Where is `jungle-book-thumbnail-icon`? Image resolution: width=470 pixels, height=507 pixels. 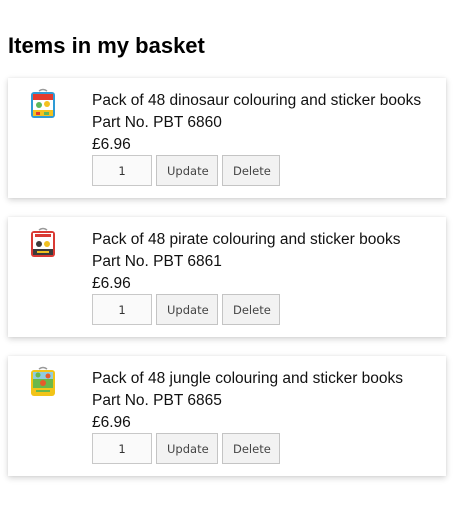
jungle-book-thumbnail-icon is located at coordinates (43, 382).